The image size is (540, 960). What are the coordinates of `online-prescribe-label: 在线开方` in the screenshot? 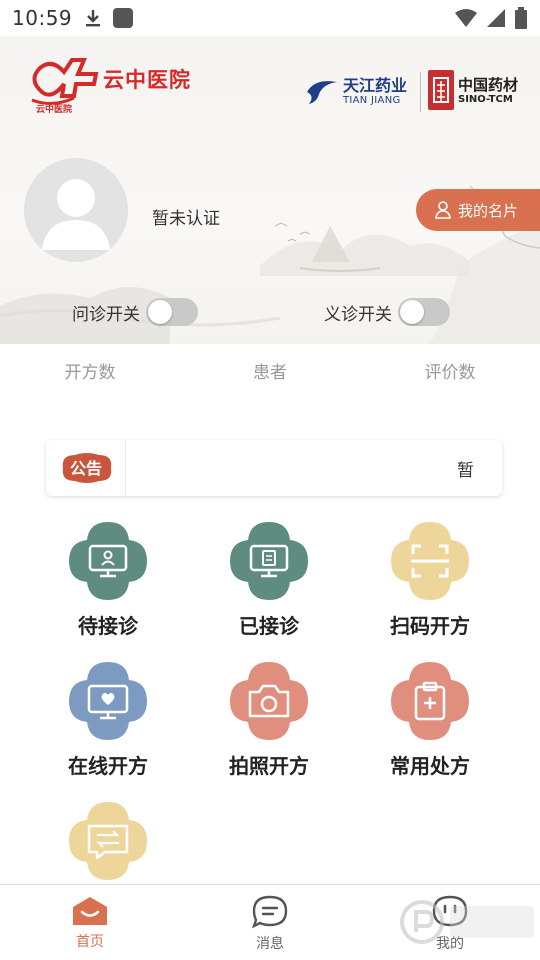 It's located at (108, 766).